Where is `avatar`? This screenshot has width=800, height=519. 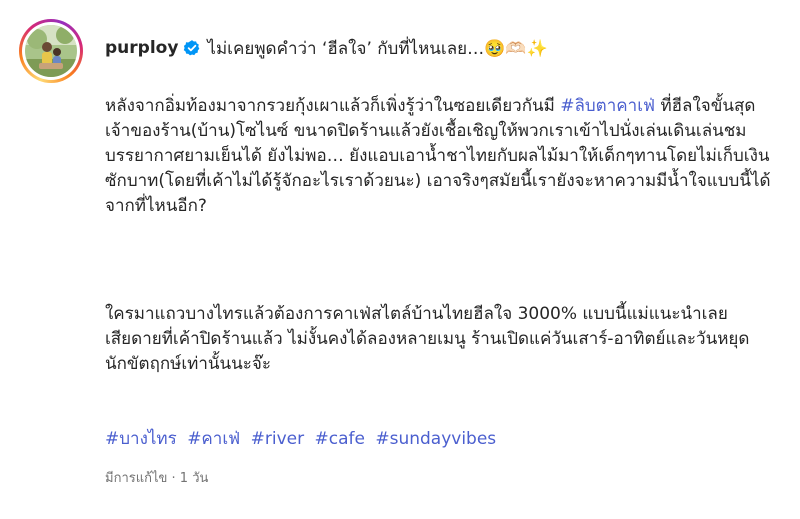
avatar is located at coordinates (51, 51).